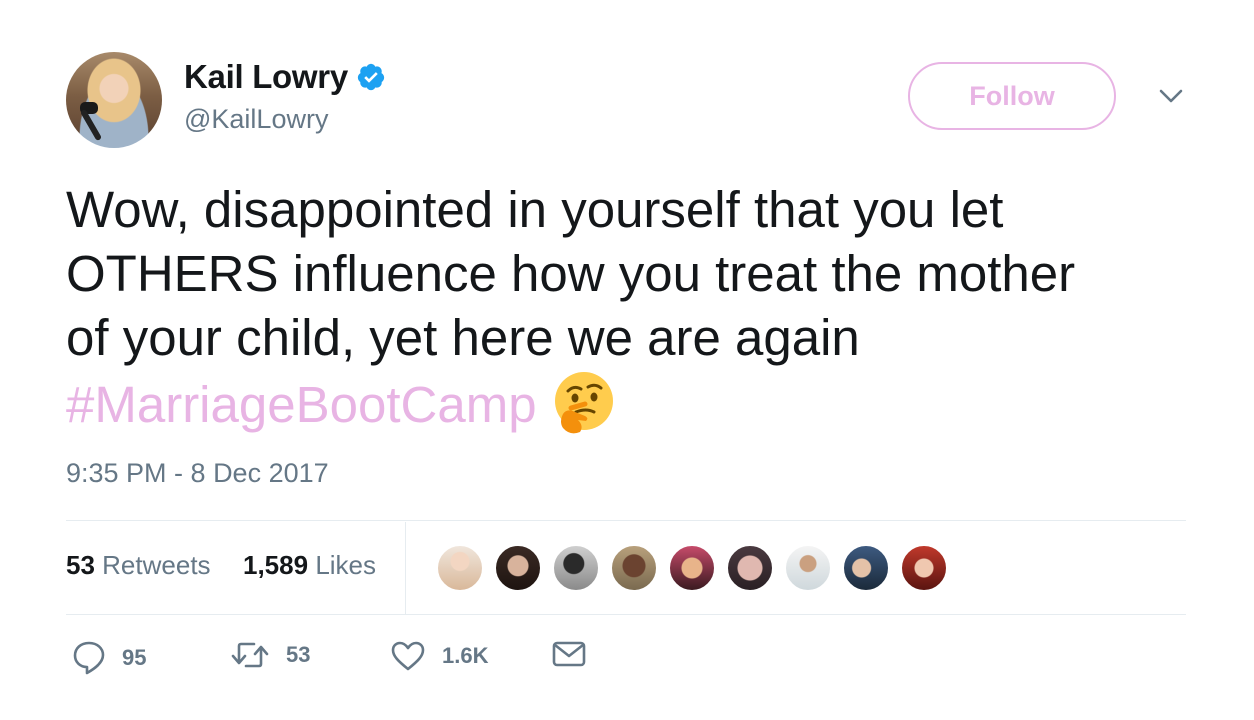 This screenshot has height=720, width=1254. Describe the element at coordinates (583, 403) in the screenshot. I see `thinking-face-icon` at that location.